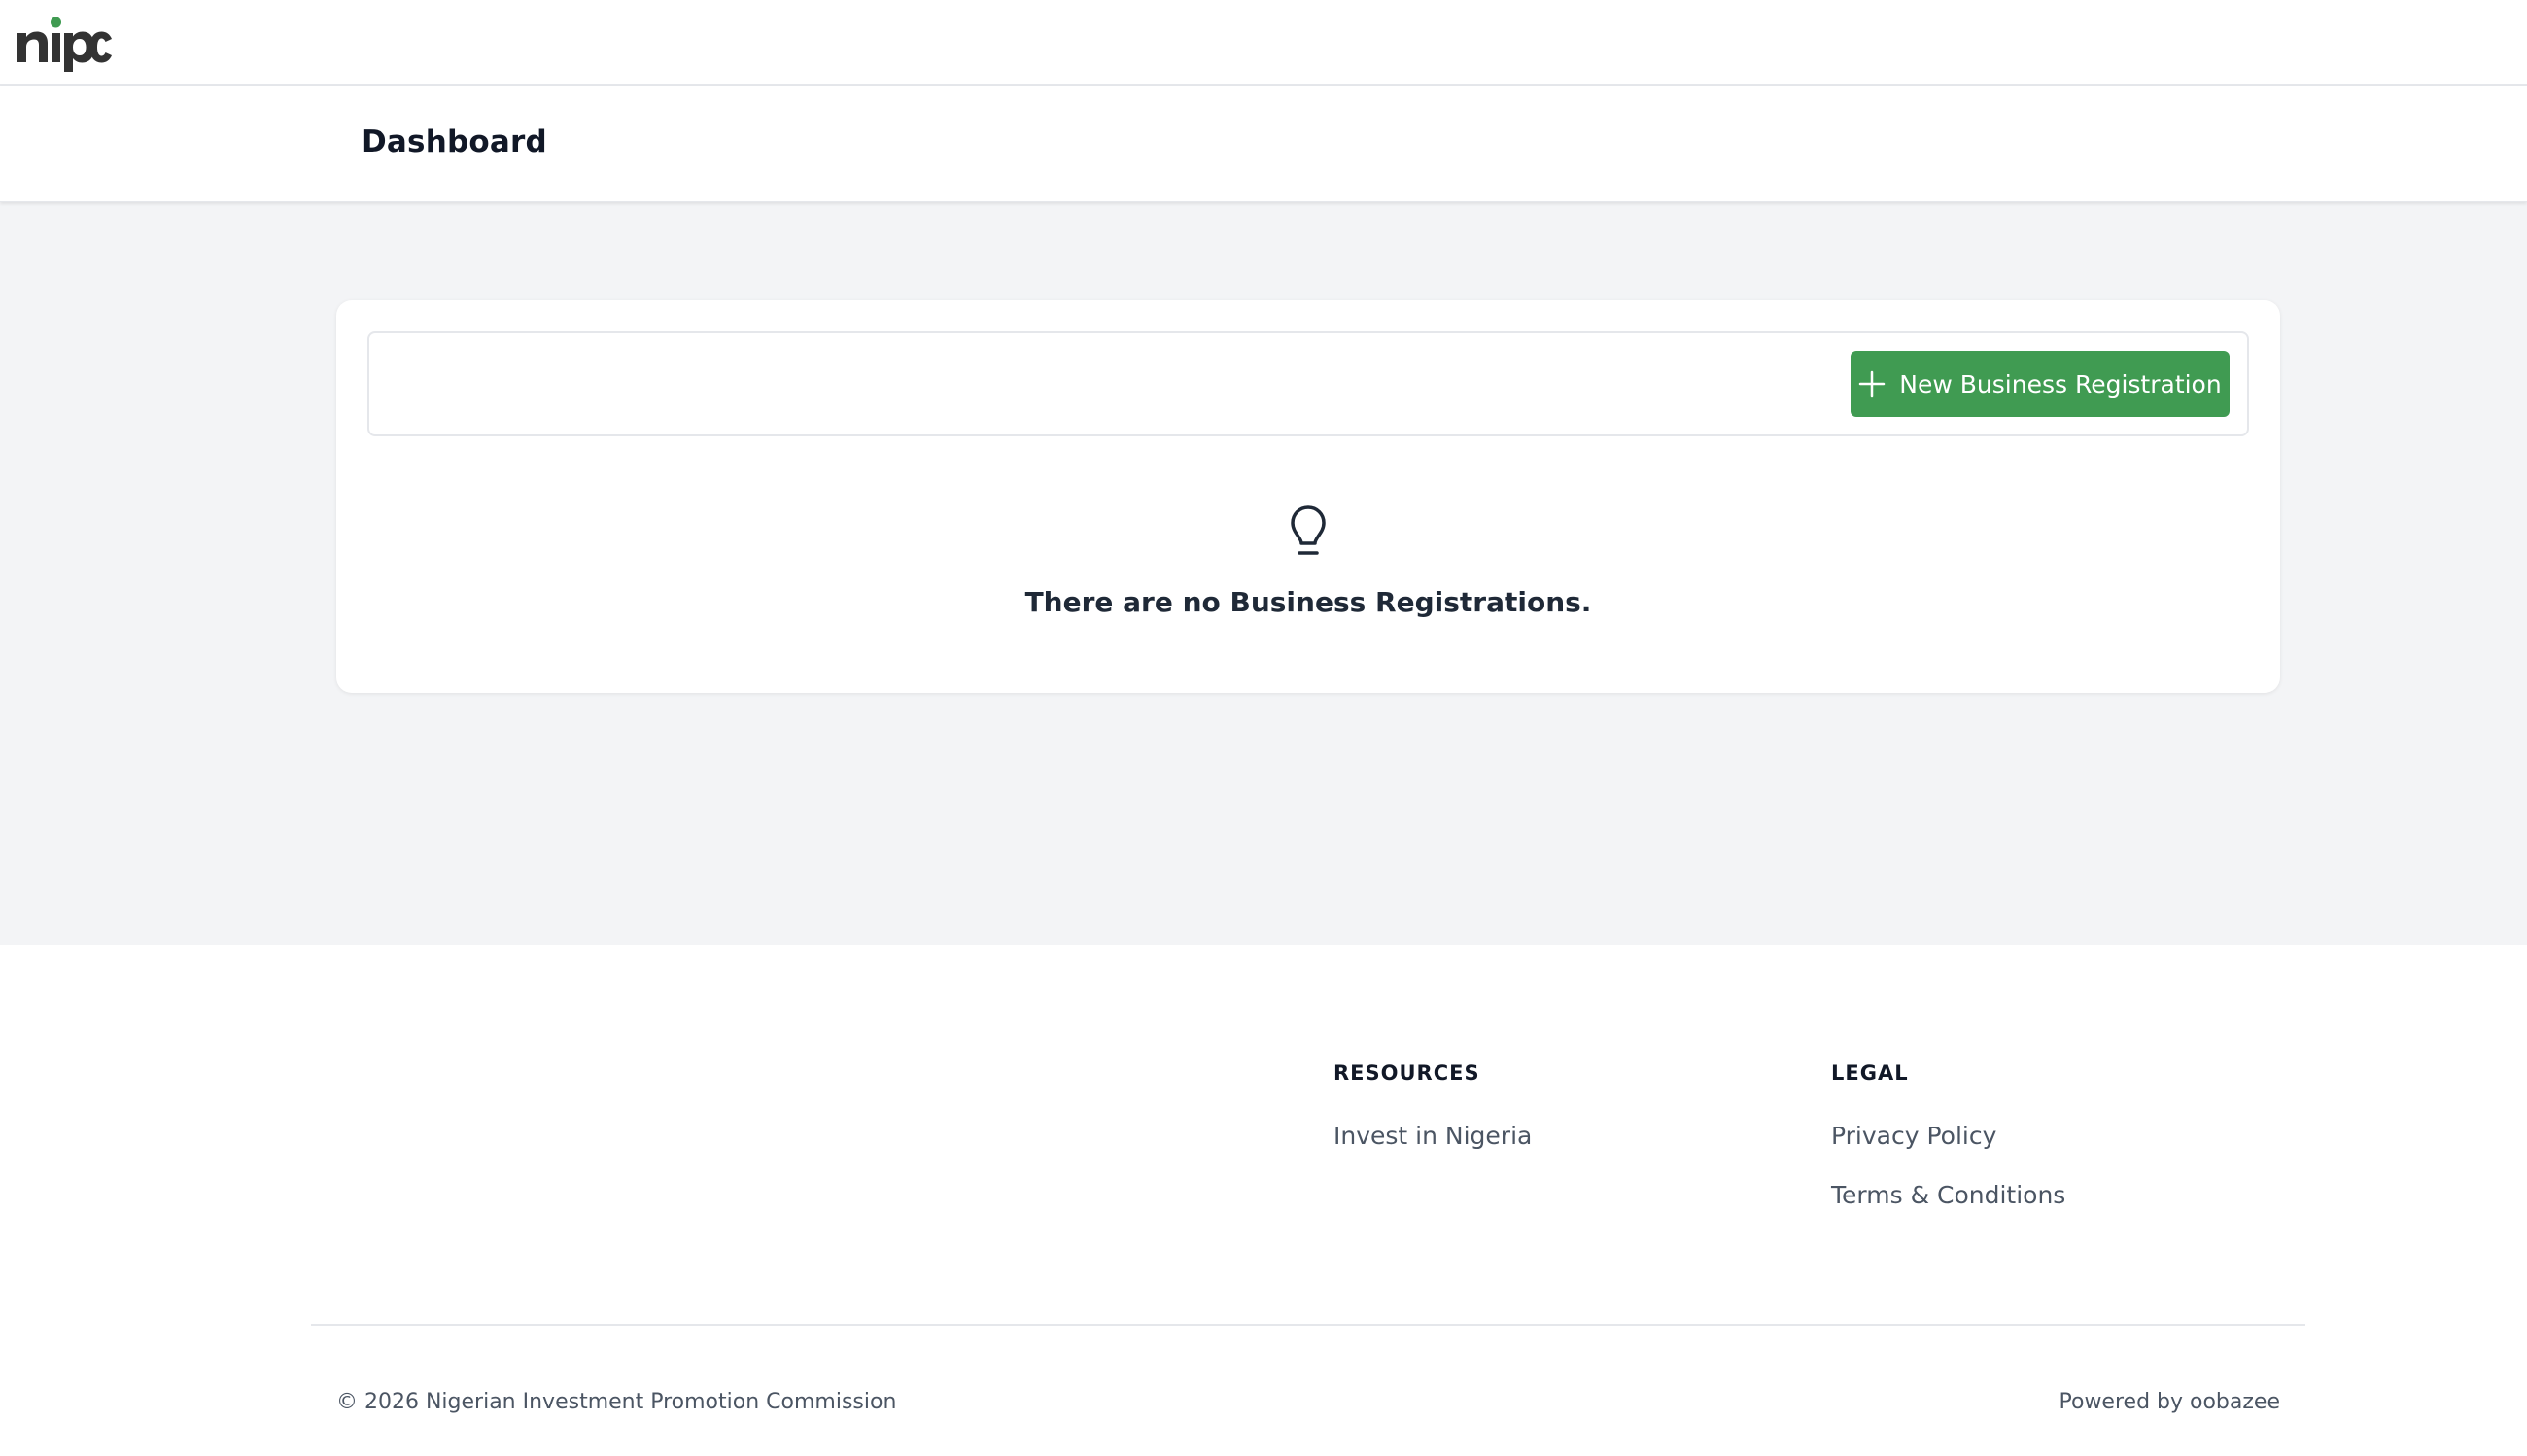 The height and width of the screenshot is (1456, 2527). Describe the element at coordinates (1263, 144) in the screenshot. I see `page-header: Dashboard` at that location.